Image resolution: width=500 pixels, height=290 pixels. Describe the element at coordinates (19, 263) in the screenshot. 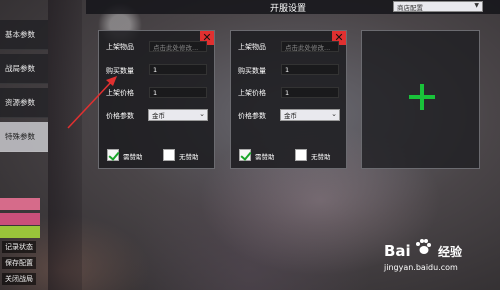

I see `save-config-button: 保存配置` at that location.